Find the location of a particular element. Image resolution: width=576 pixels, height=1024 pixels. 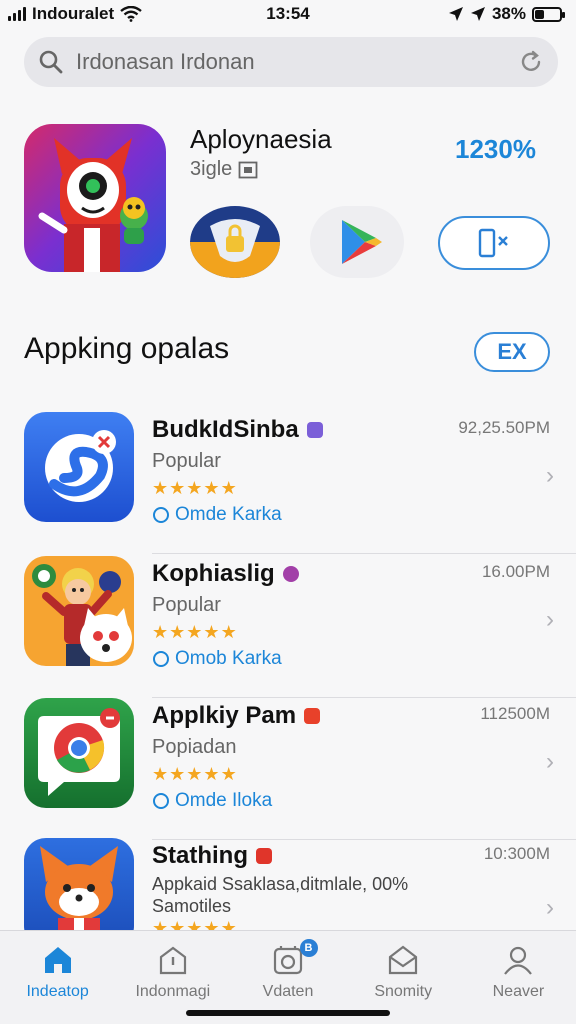

app-name: Kophiaslig is located at coordinates (225, 574).